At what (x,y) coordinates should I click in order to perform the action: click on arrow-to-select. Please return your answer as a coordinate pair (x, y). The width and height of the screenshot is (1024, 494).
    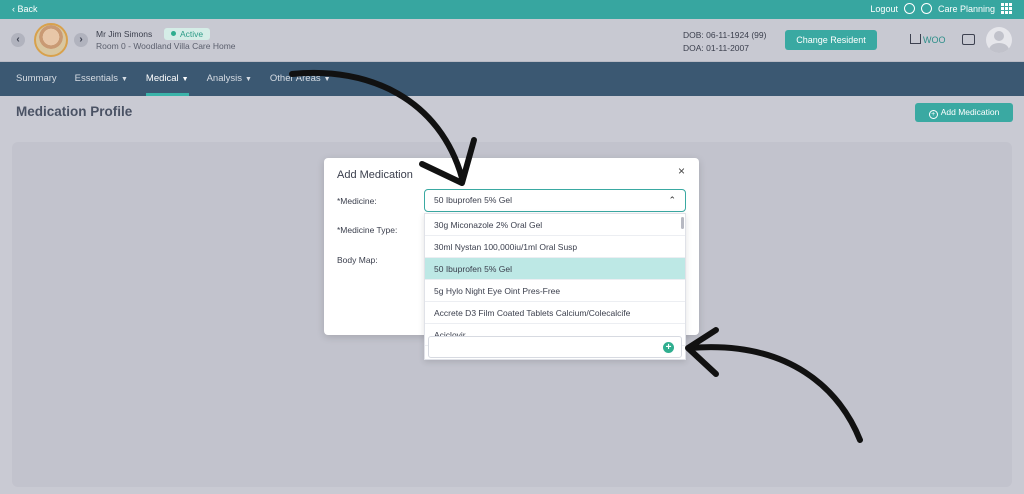
    Looking at the image, I should click on (377, 125).